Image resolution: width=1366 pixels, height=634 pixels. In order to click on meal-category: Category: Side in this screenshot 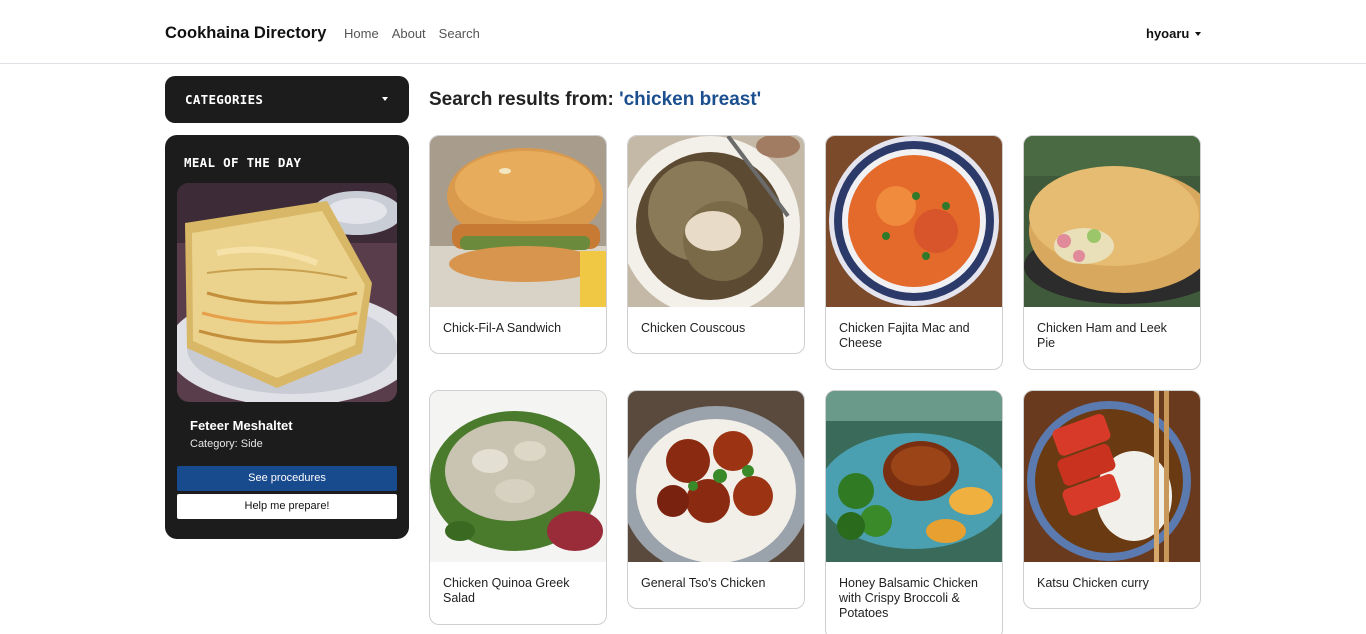, I will do `click(226, 444)`.